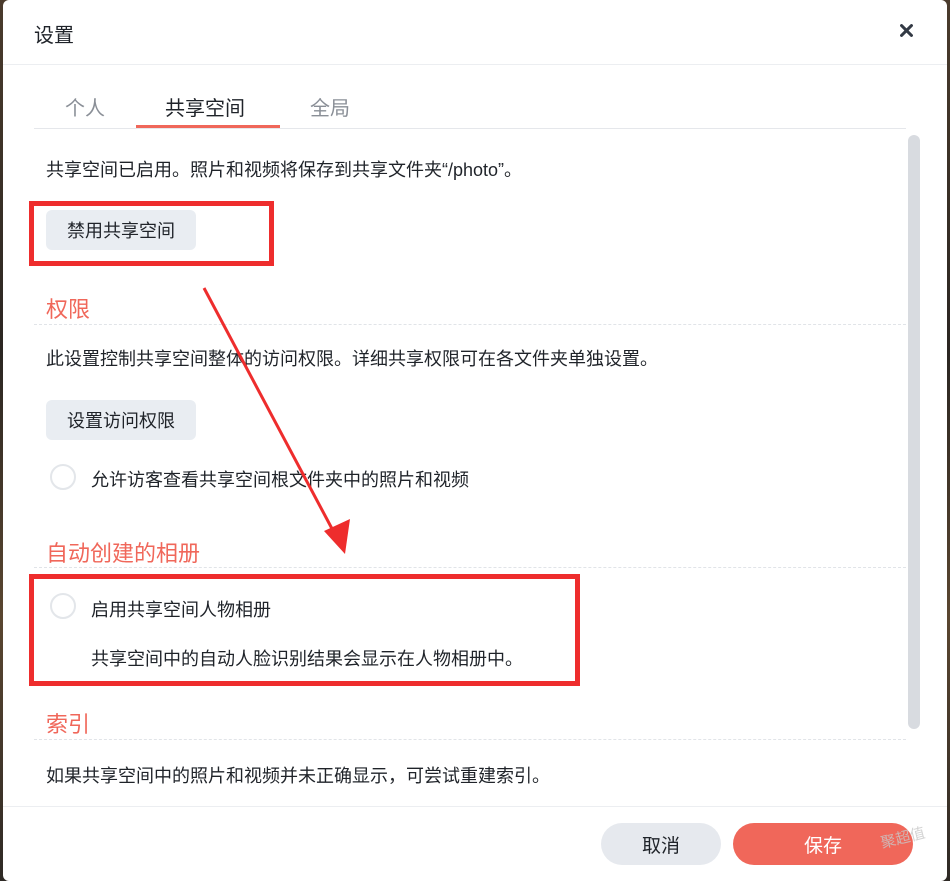 The height and width of the screenshot is (881, 950). What do you see at coordinates (121, 230) in the screenshot?
I see `disable-shared-space-button: 禁用共享空间` at bounding box center [121, 230].